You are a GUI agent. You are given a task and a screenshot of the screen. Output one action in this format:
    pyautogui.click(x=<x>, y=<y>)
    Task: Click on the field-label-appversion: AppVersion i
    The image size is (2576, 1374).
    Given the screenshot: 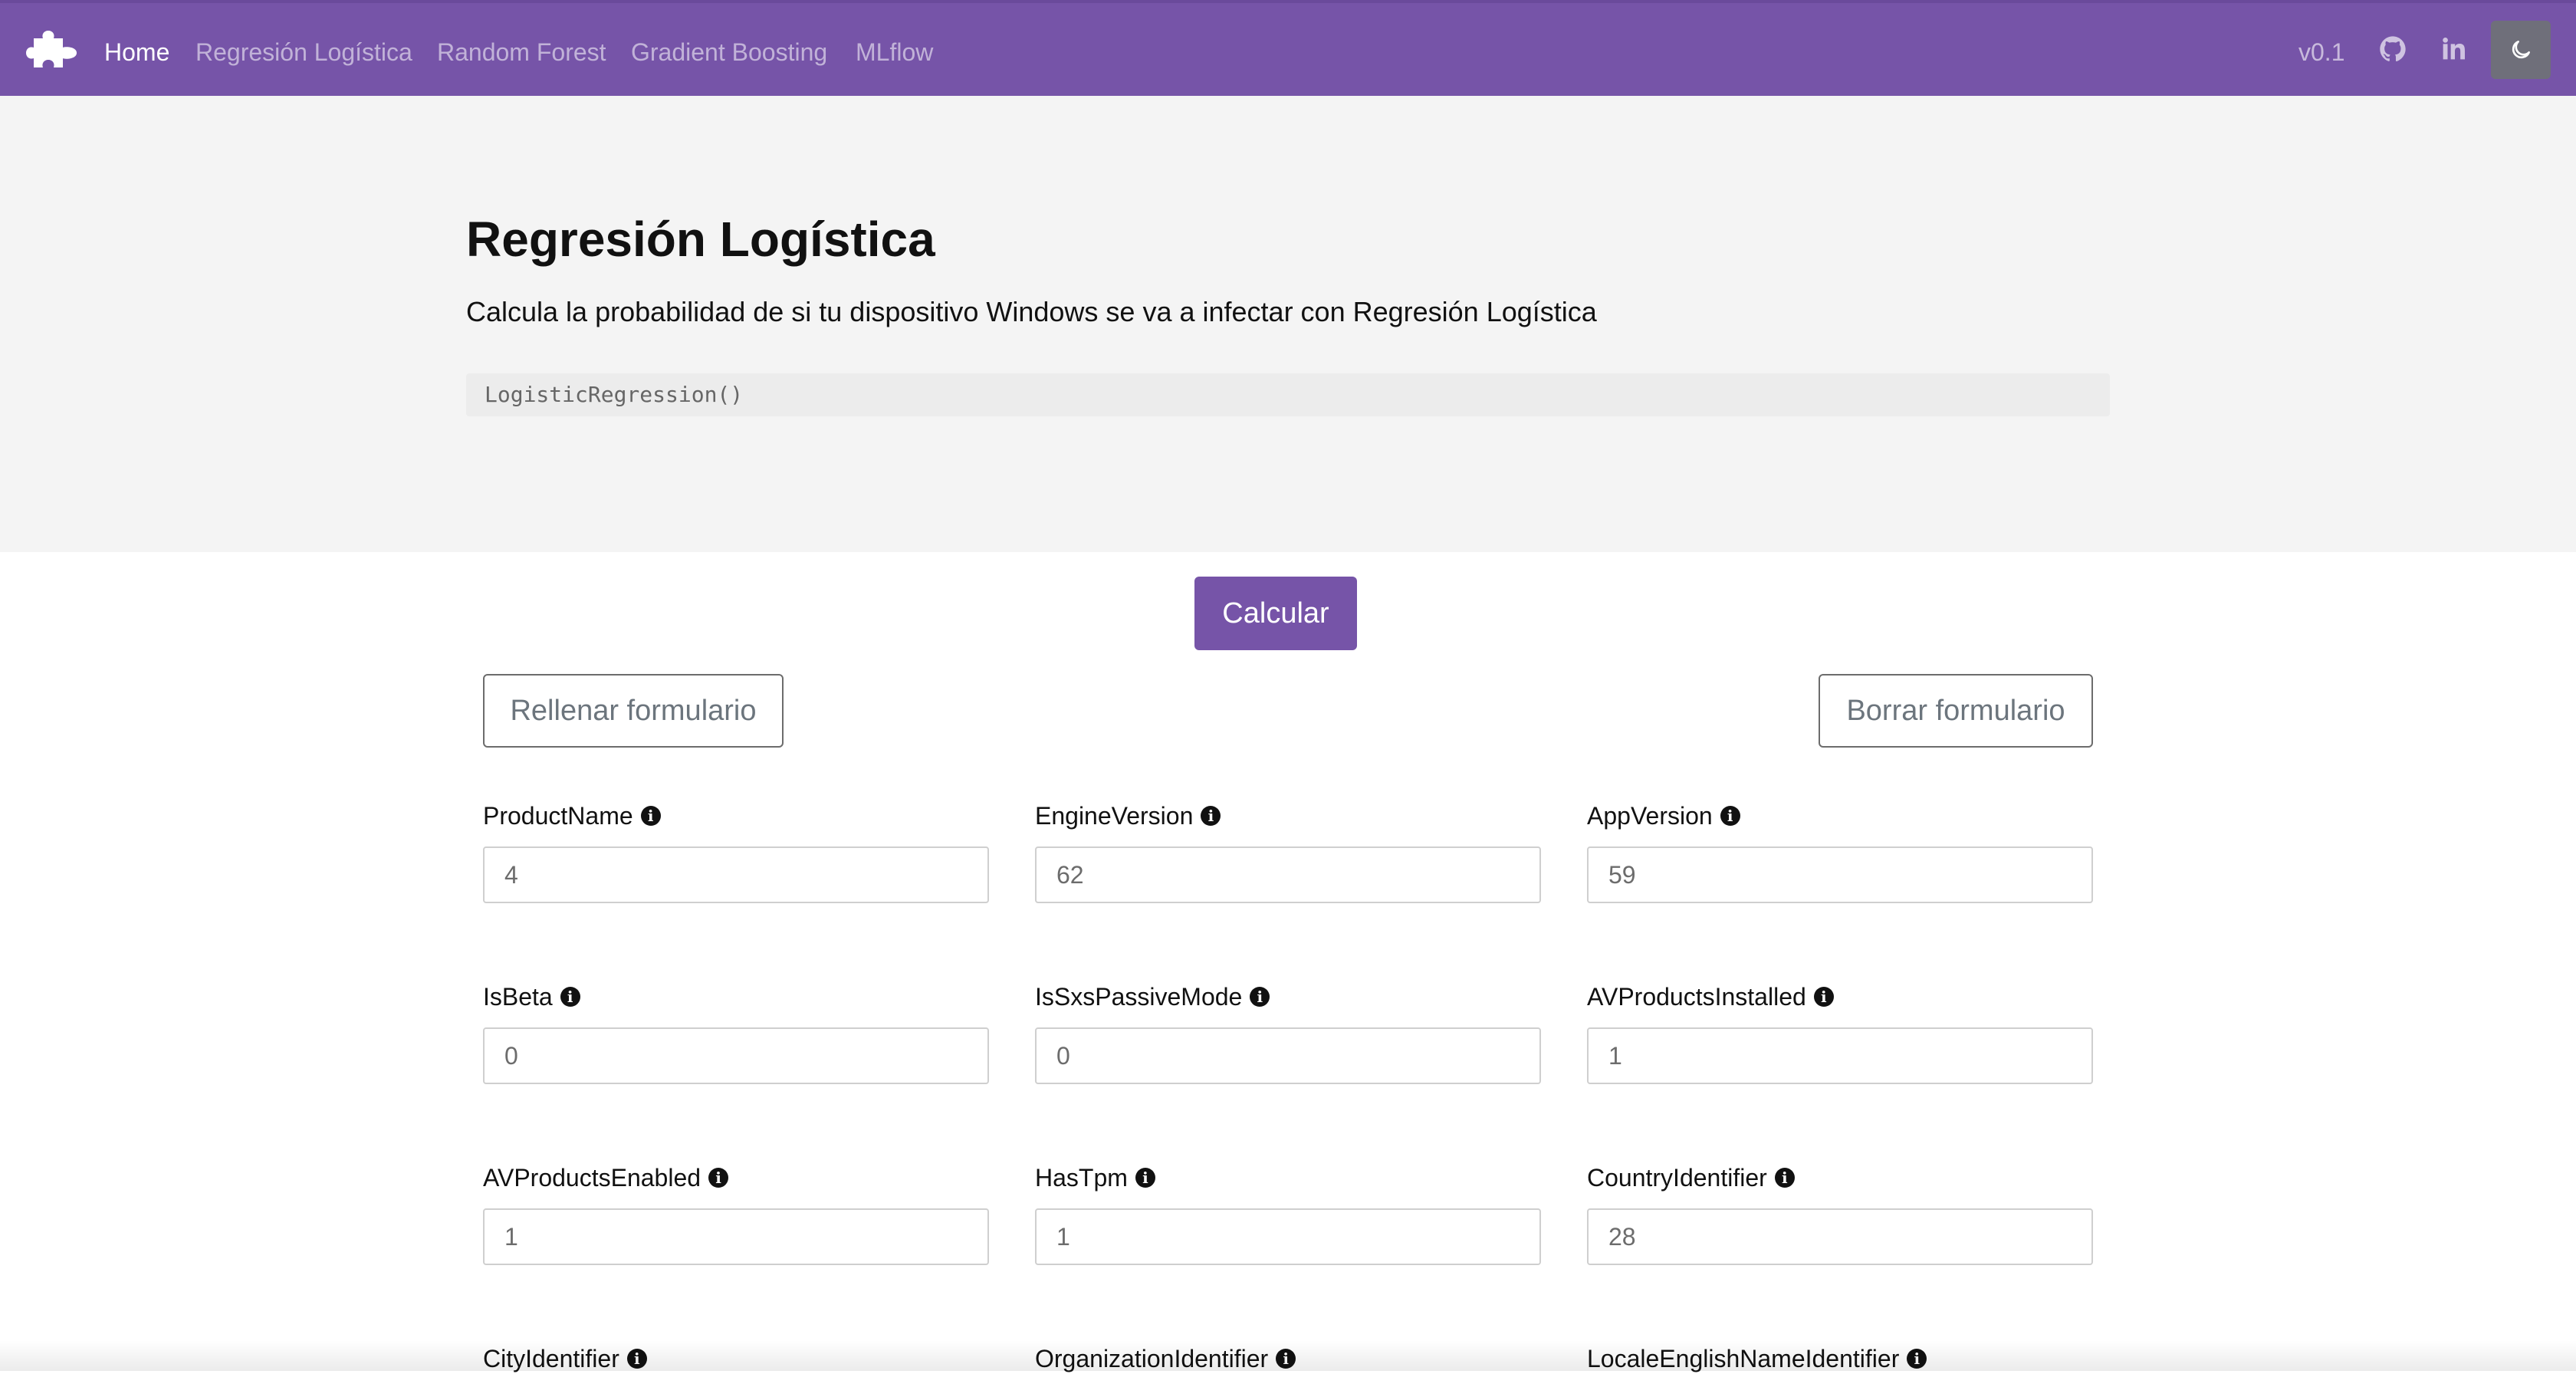 What is the action you would take?
    pyautogui.click(x=1663, y=815)
    